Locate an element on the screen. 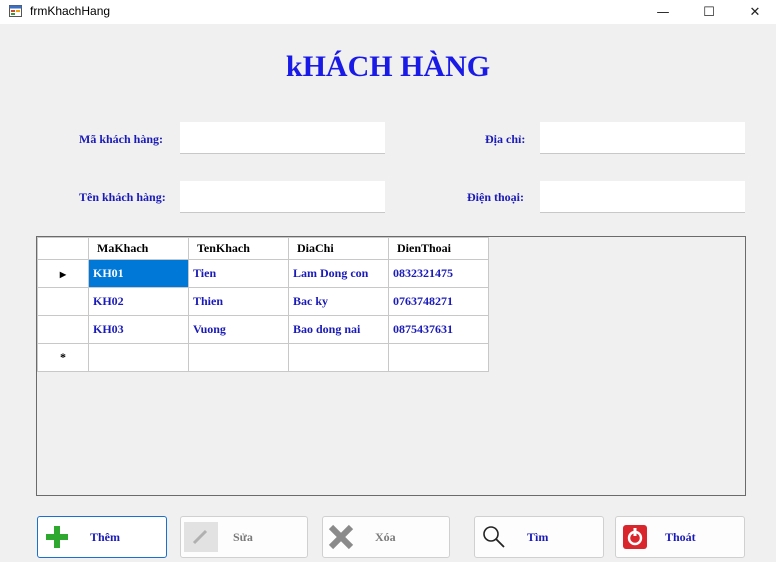 Image resolution: width=776 pixels, height=562 pixels. new-row: * is located at coordinates (263, 357).